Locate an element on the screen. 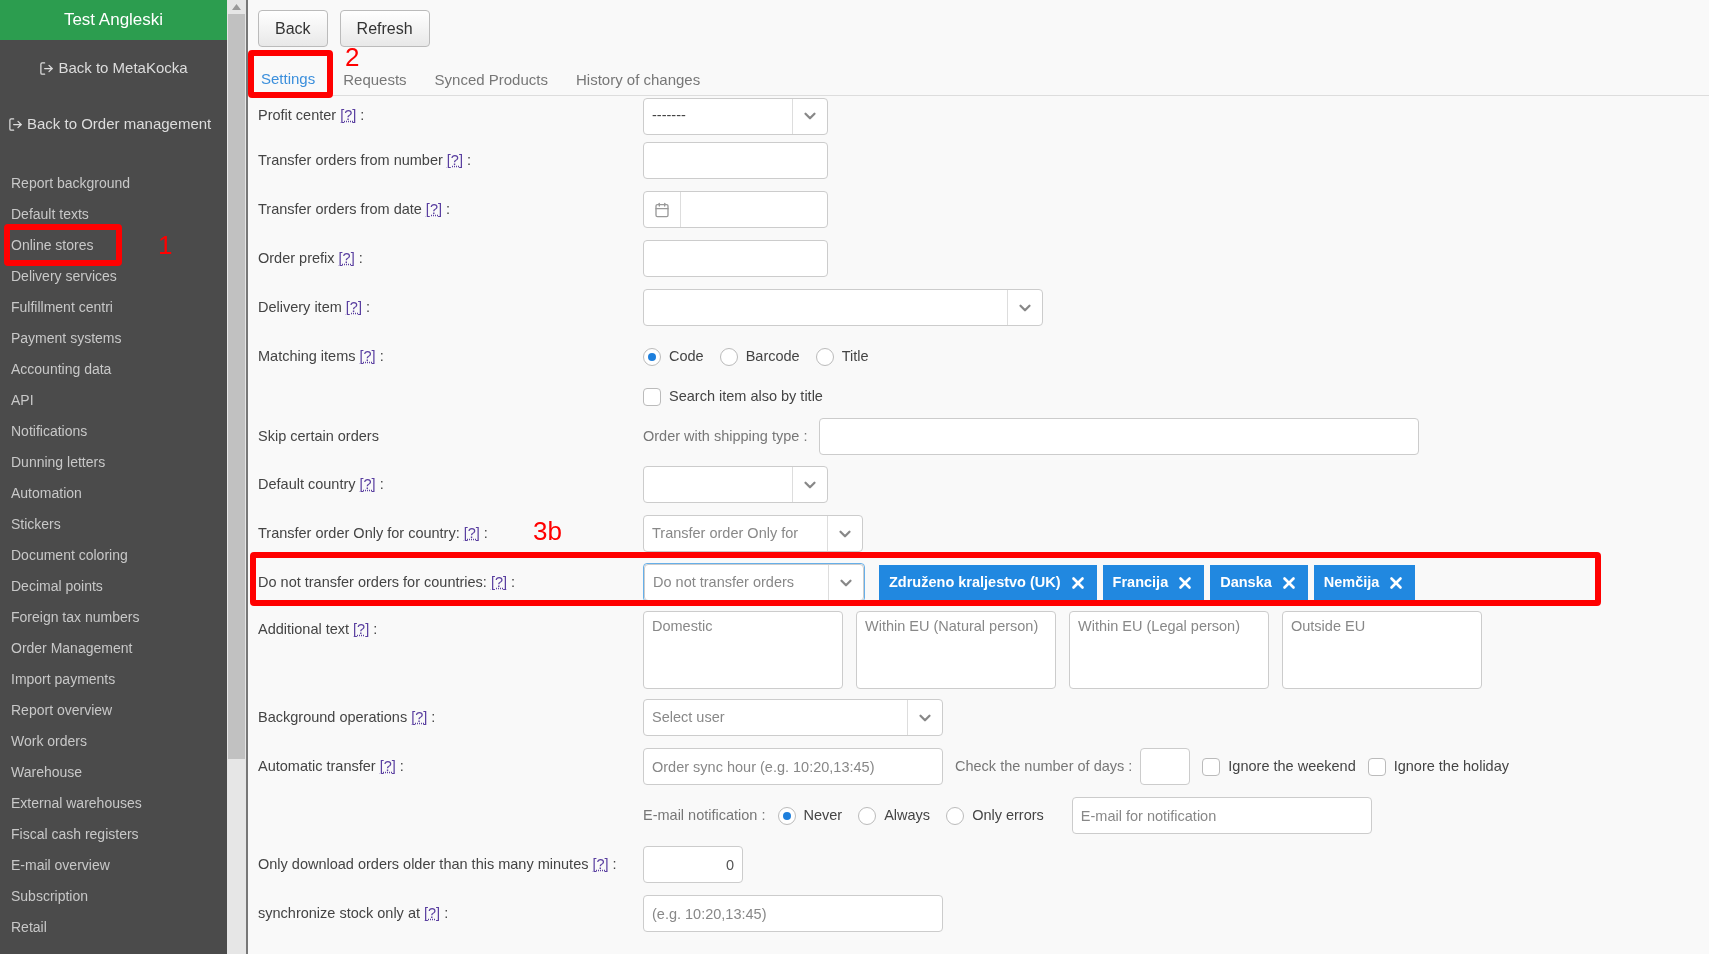 This screenshot has height=954, width=1709. sidebar-item: Delivery services is located at coordinates (64, 276).